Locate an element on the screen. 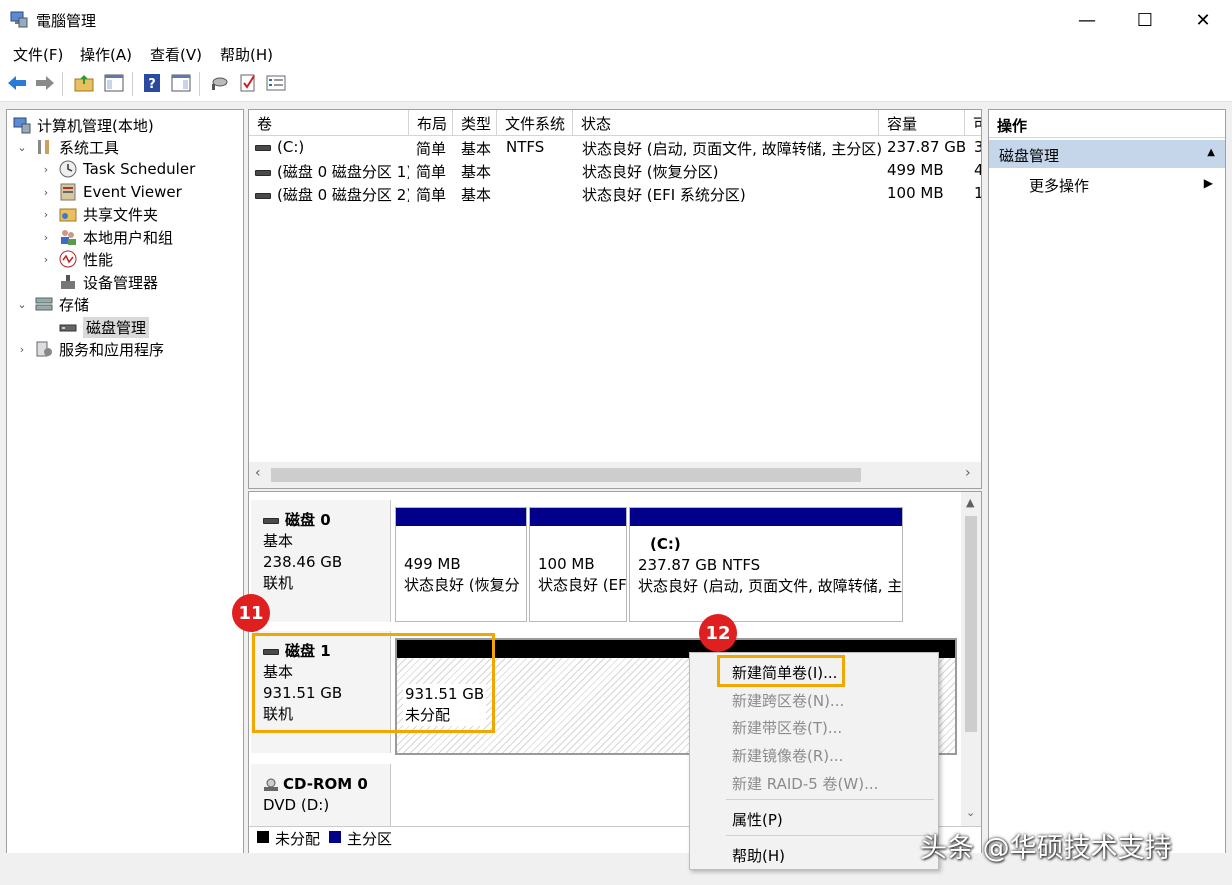  menu-action: 操作(A) is located at coordinates (106, 54).